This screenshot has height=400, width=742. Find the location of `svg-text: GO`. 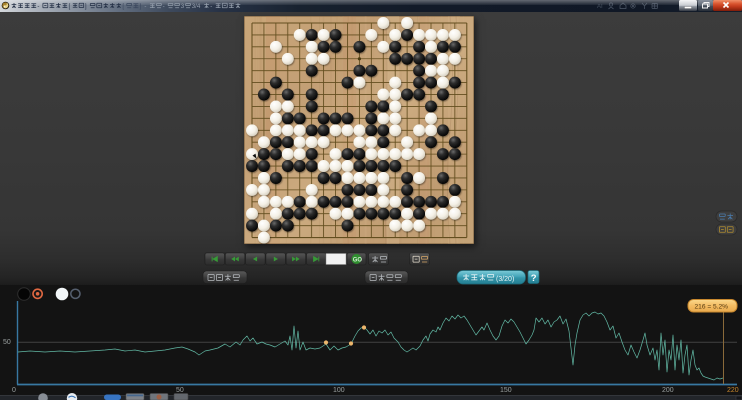

svg-text: GO is located at coordinates (358, 260).